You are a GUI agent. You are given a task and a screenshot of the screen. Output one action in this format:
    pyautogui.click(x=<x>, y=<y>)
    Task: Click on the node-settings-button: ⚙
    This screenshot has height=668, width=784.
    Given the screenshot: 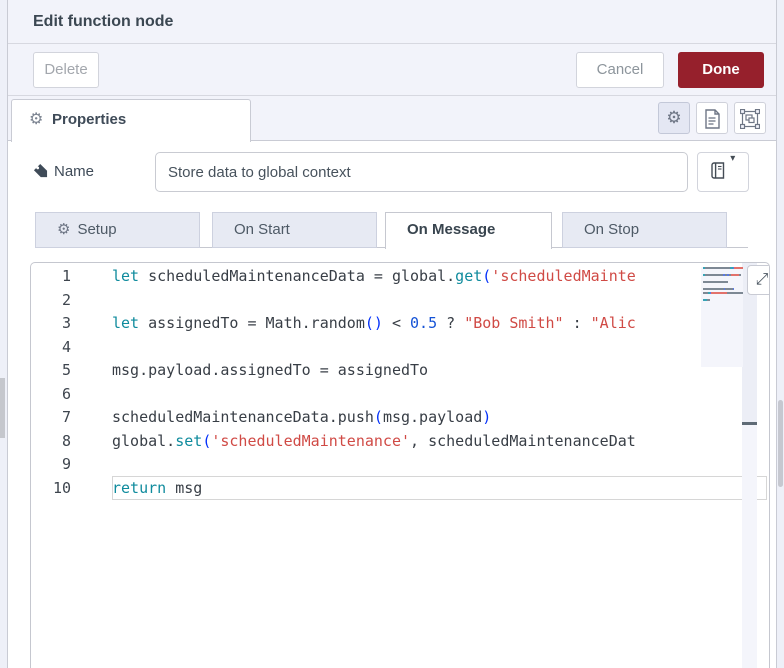 What is the action you would take?
    pyautogui.click(x=674, y=118)
    